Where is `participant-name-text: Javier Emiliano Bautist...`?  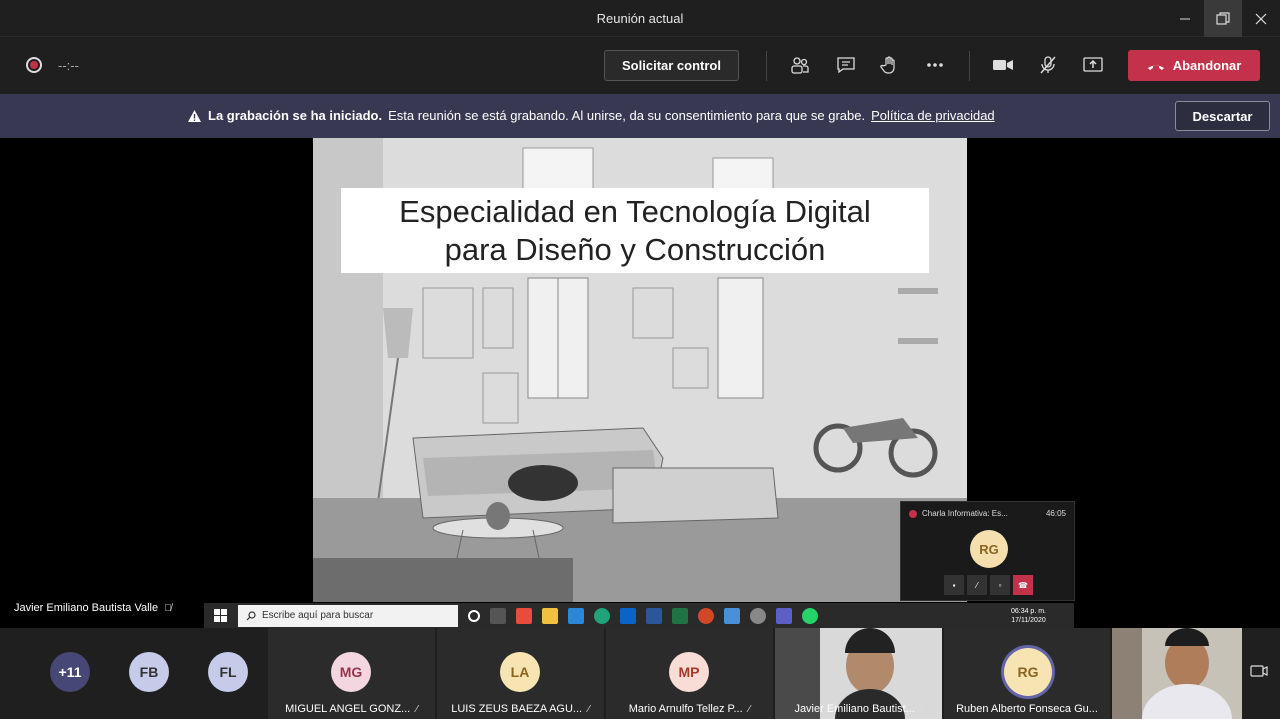 participant-name-text: Javier Emiliano Bautist... is located at coordinates (854, 709).